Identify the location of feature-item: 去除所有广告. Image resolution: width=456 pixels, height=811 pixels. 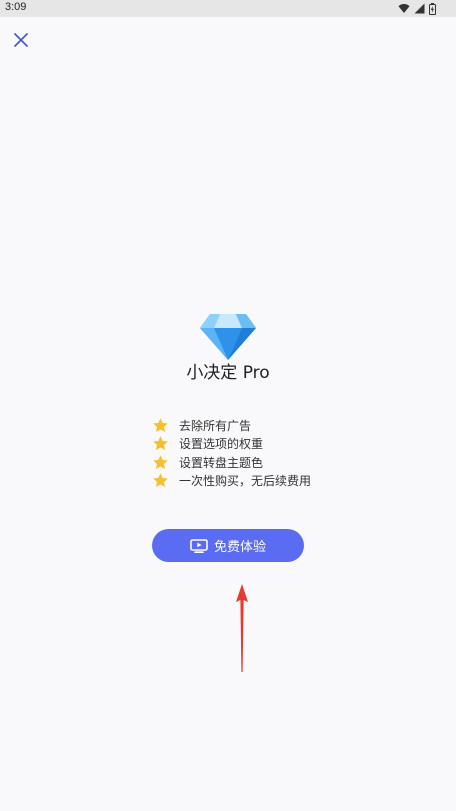
(231, 425).